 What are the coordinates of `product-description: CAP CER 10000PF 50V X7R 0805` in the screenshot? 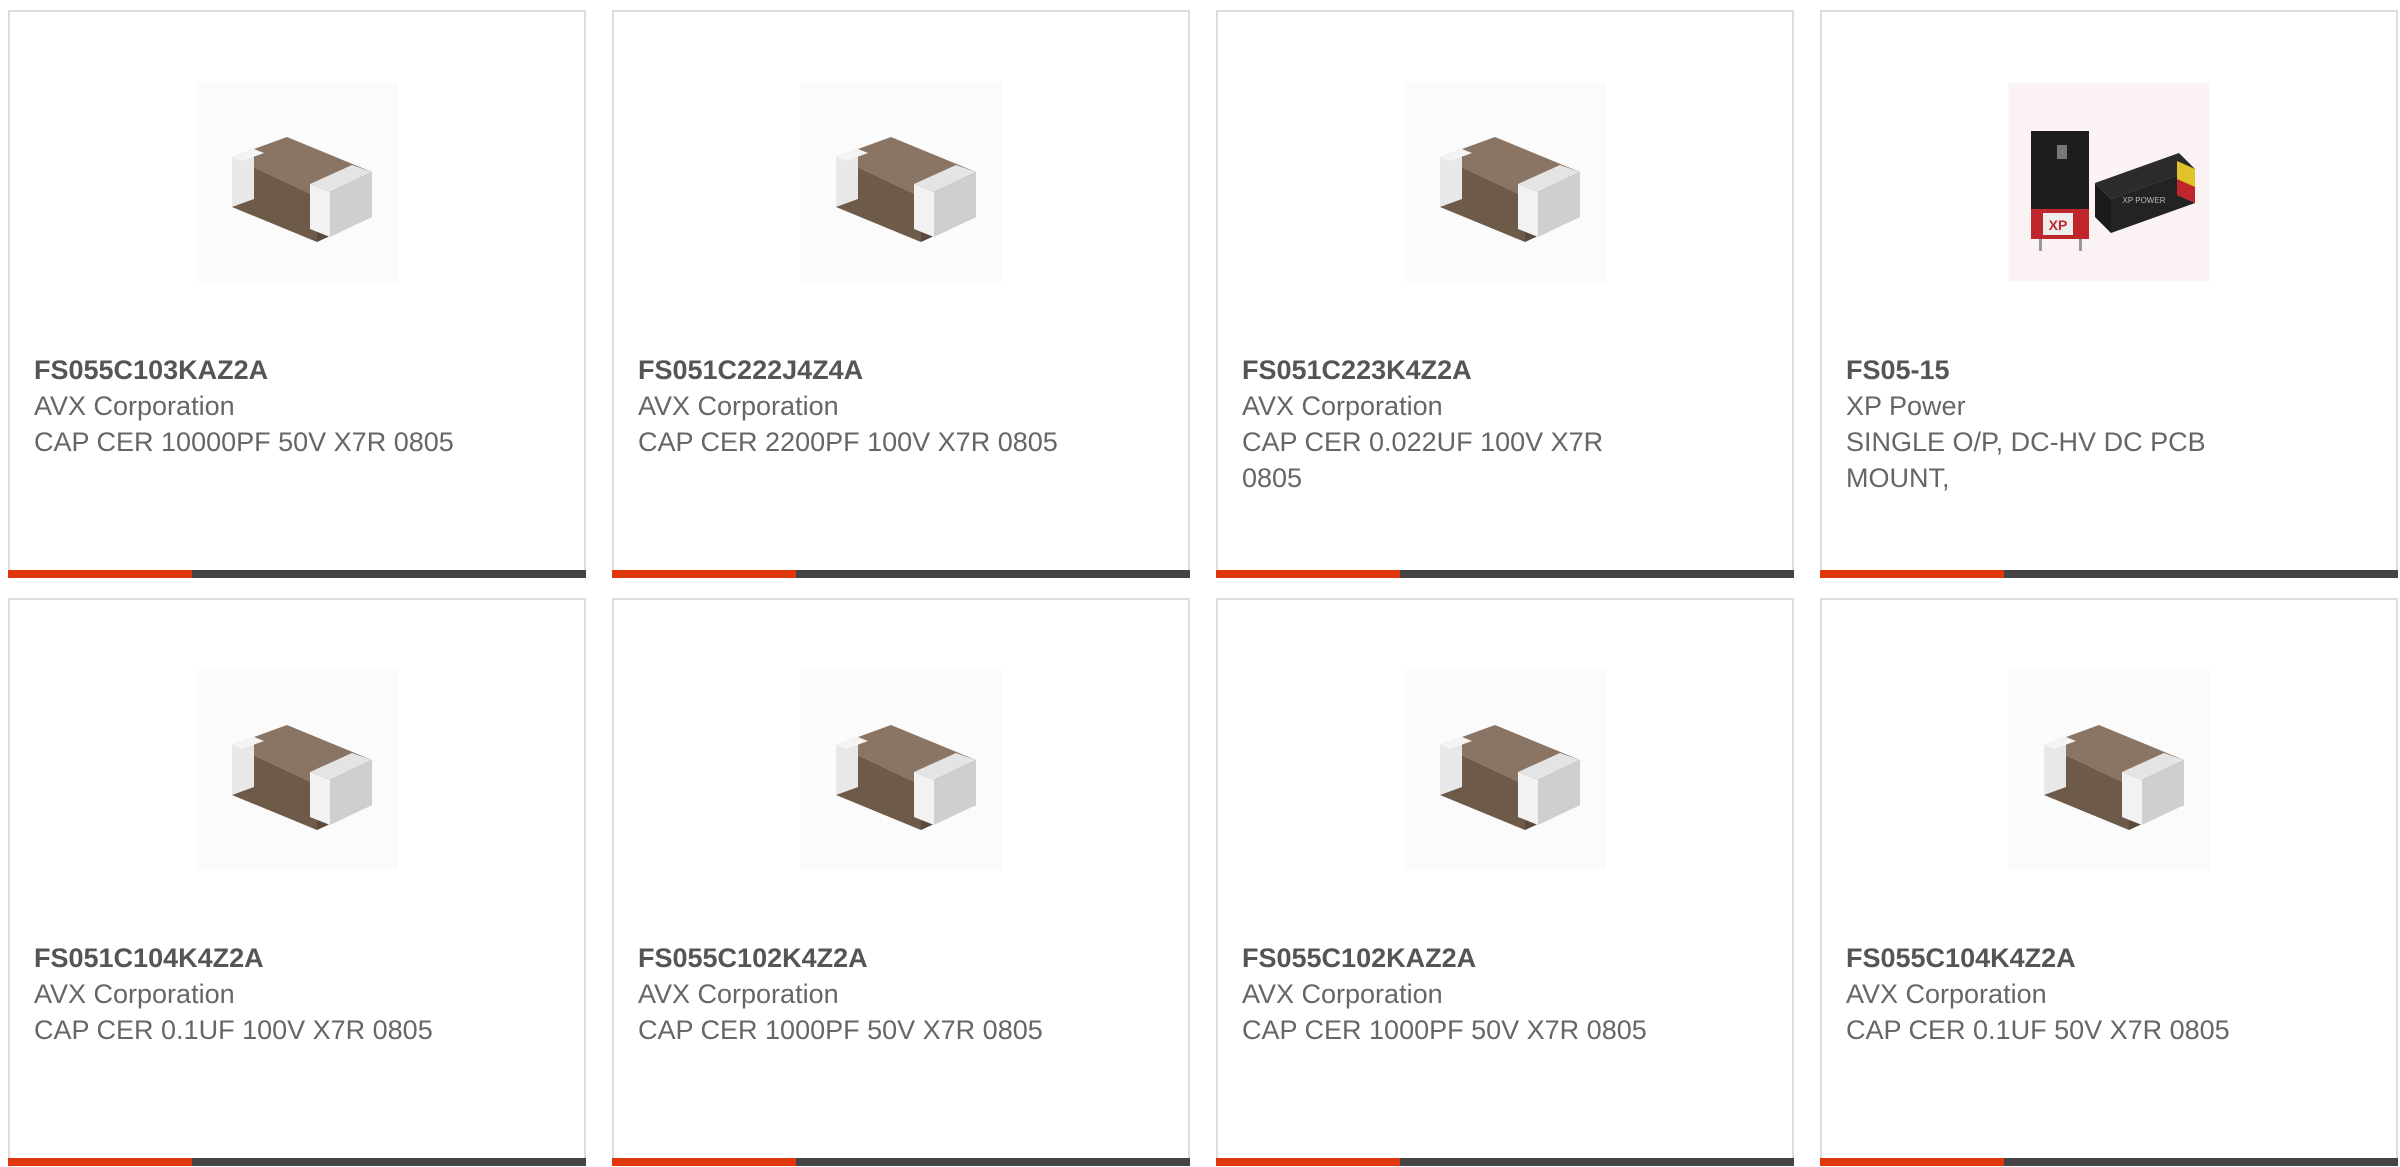 It's located at (244, 442).